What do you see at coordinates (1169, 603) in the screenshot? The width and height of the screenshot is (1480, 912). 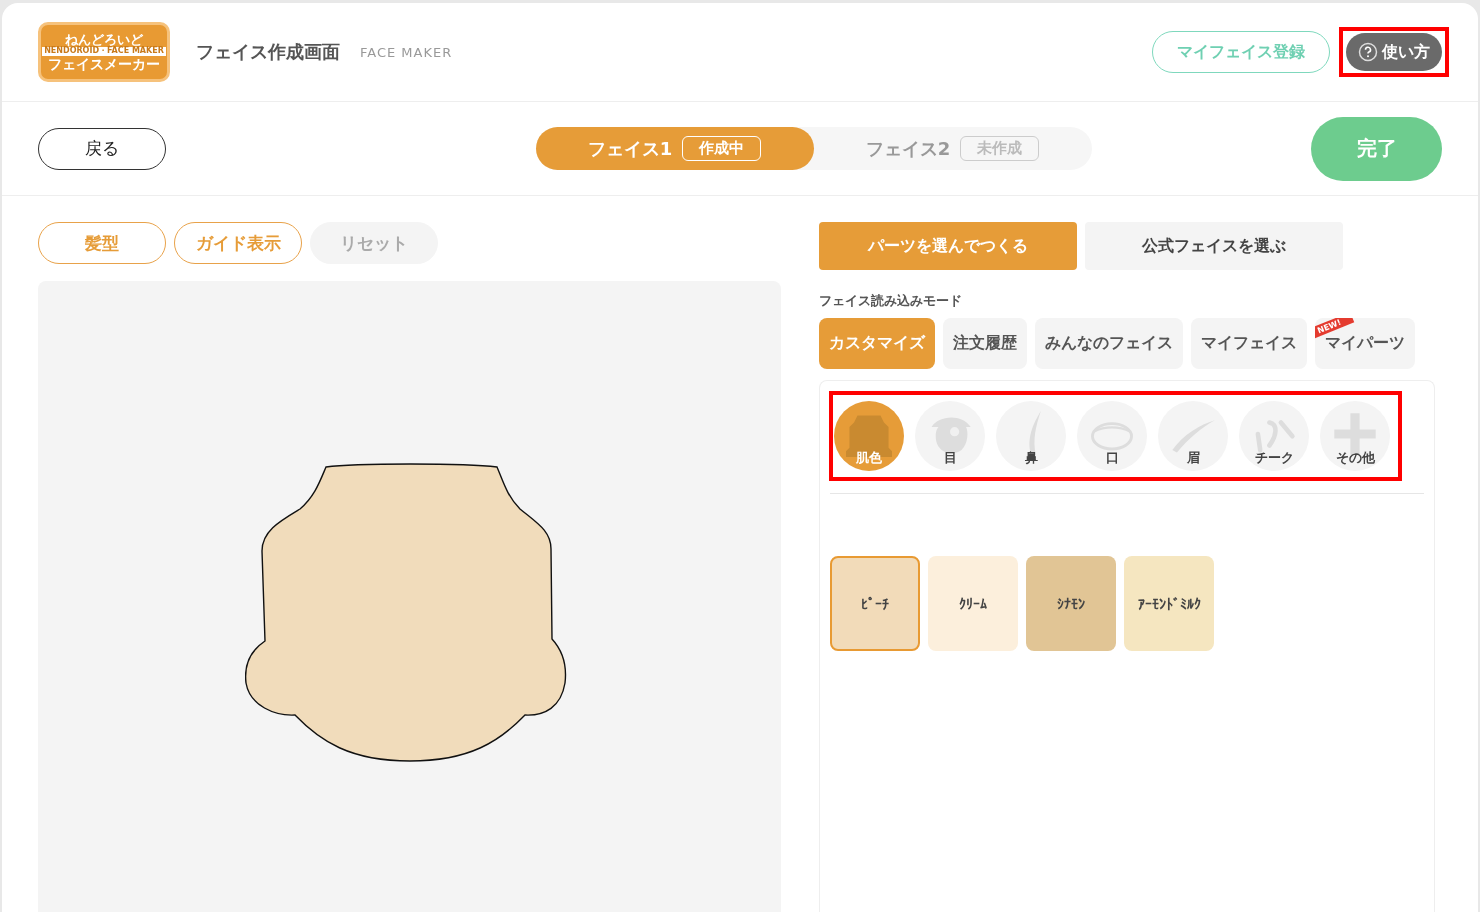 I see `color-swatch: ｱｰﾓﾝﾄﾞﾐﾙｸ` at bounding box center [1169, 603].